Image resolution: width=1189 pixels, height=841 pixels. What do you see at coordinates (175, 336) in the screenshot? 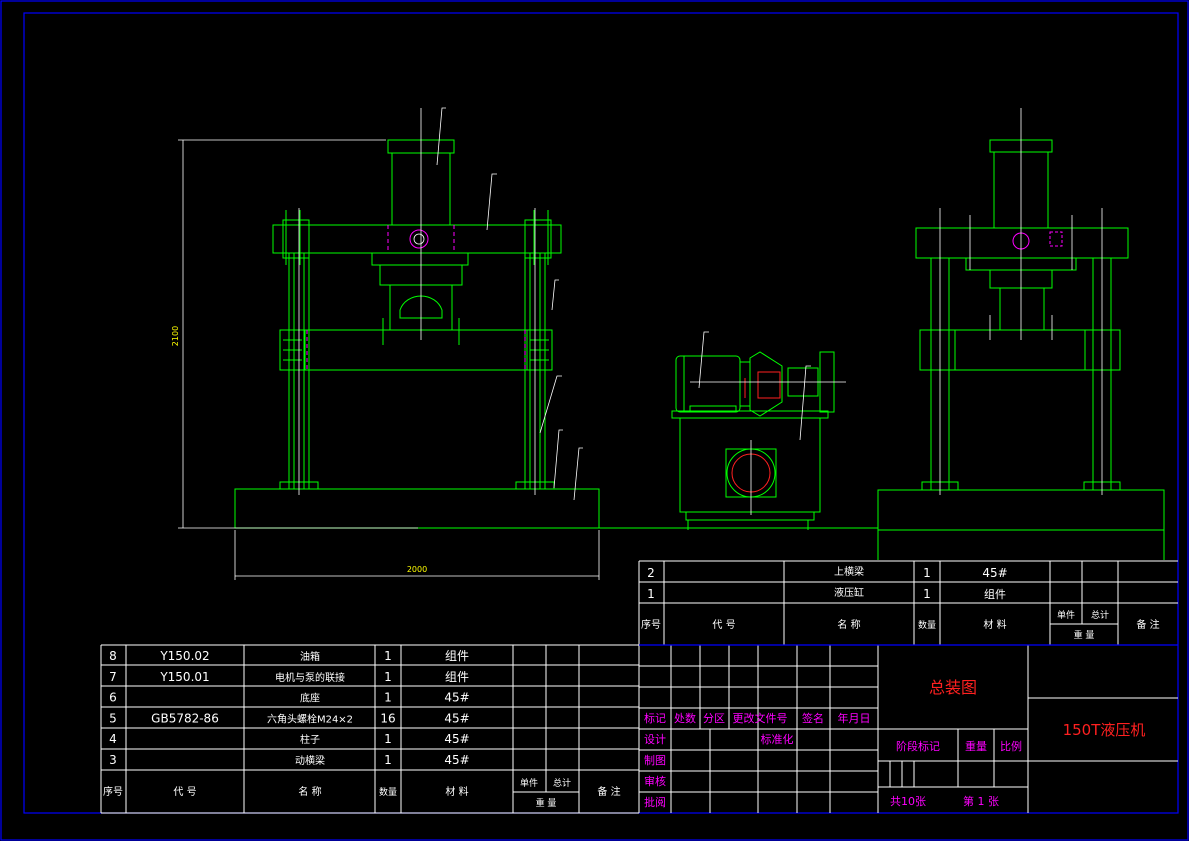
I see `height-dimension-text: 2100` at bounding box center [175, 336].